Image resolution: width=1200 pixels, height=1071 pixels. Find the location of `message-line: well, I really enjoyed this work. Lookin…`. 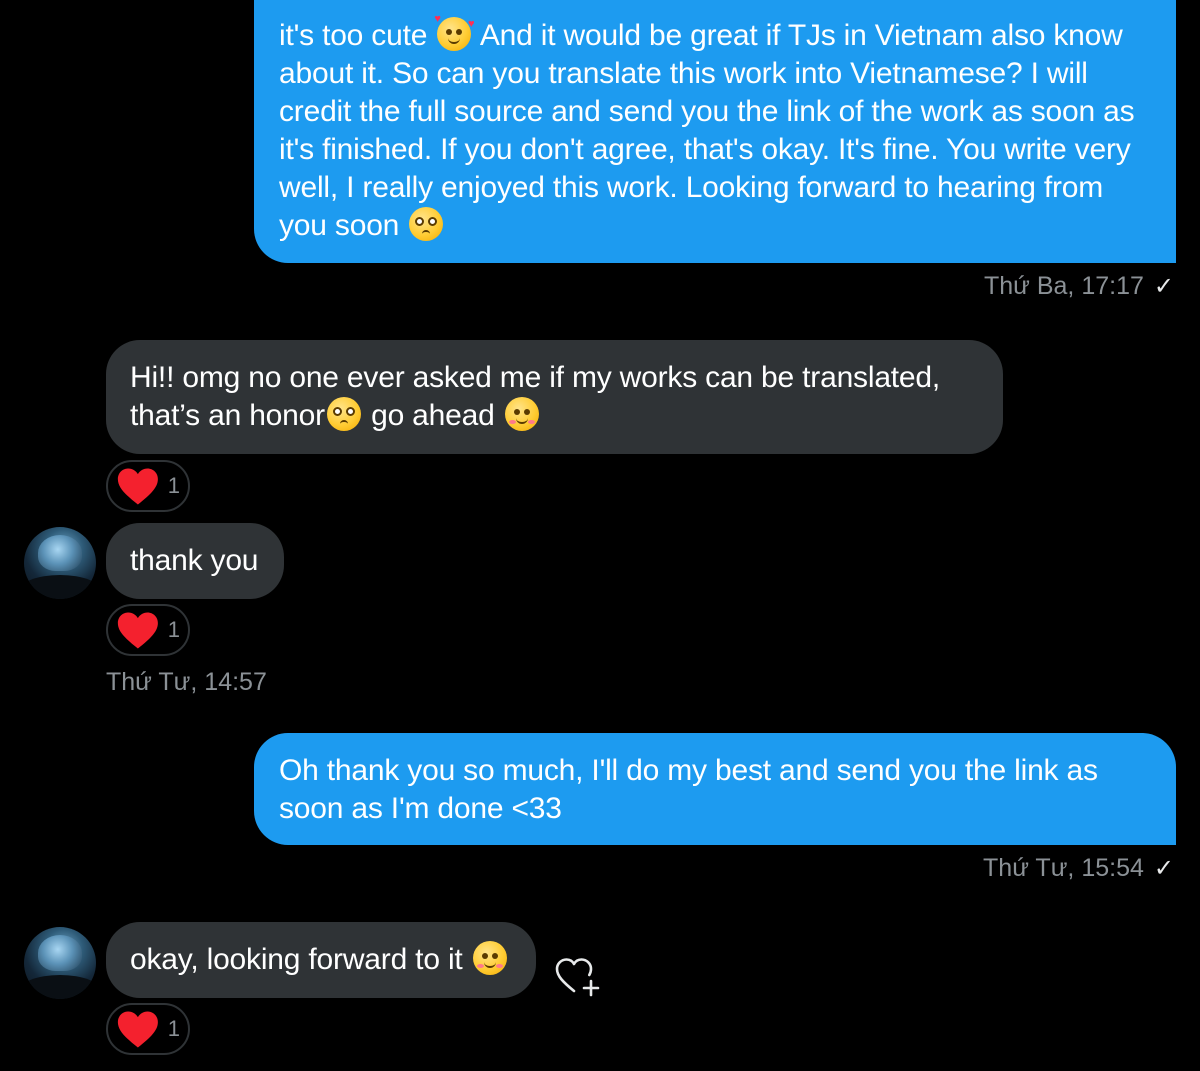

message-line: well, I really enjoyed this work. Lookin… is located at coordinates (691, 187).